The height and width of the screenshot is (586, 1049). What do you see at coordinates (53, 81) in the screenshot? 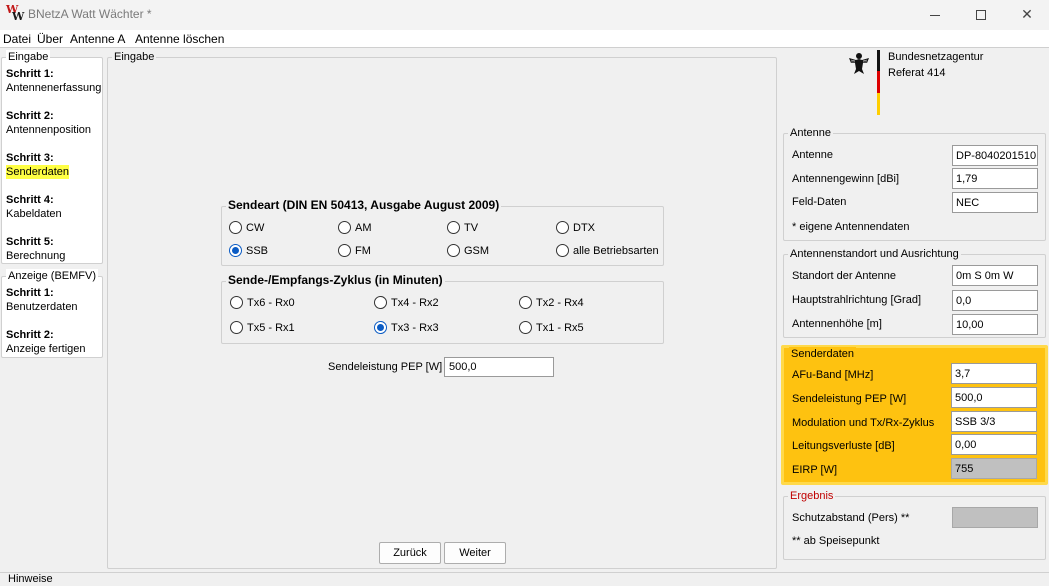
I see `nav-step-antennenerfassung: Schritt 1: Antennenerfassung` at bounding box center [53, 81].